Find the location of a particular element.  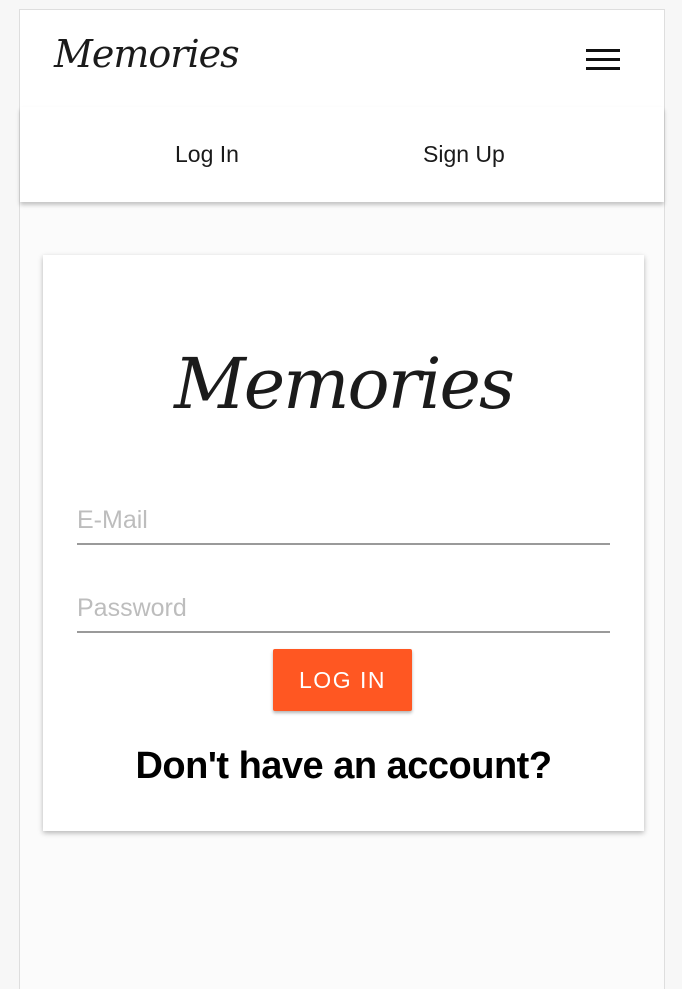

log-in-button: LOG IN is located at coordinates (342, 680).